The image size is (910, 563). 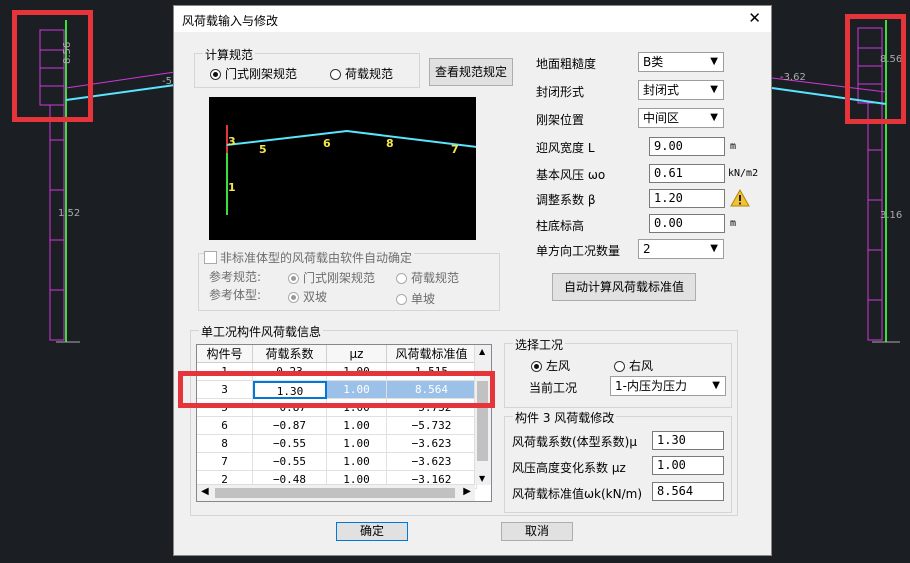 I want to click on preview-label-3: 3, so click(x=232, y=141).